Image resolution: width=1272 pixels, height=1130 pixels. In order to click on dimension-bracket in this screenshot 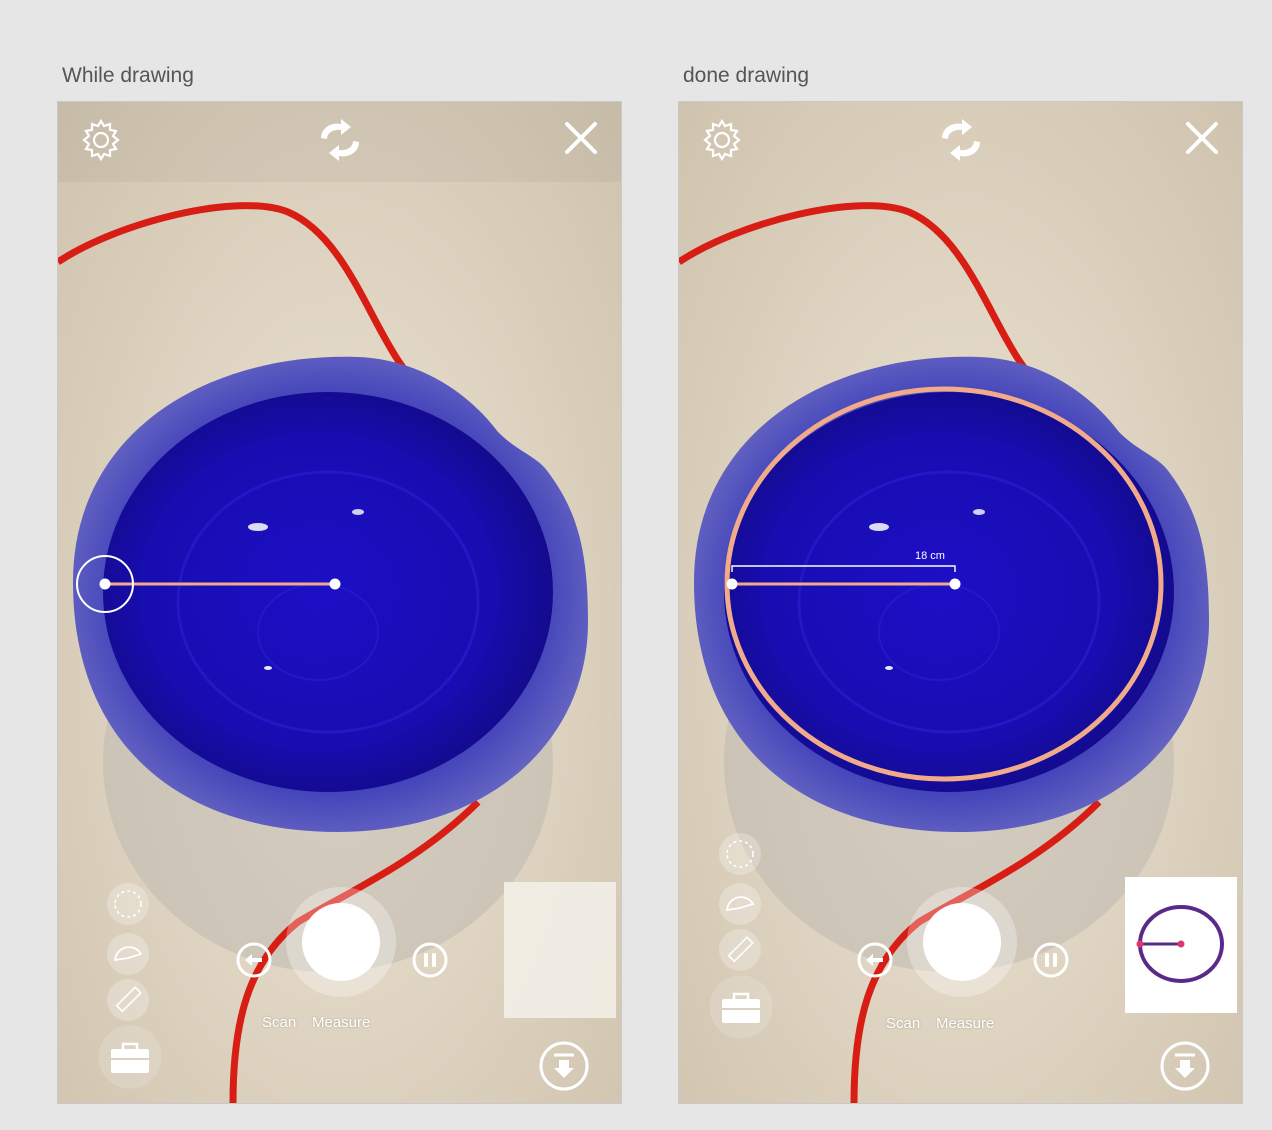, I will do `click(843, 568)`.